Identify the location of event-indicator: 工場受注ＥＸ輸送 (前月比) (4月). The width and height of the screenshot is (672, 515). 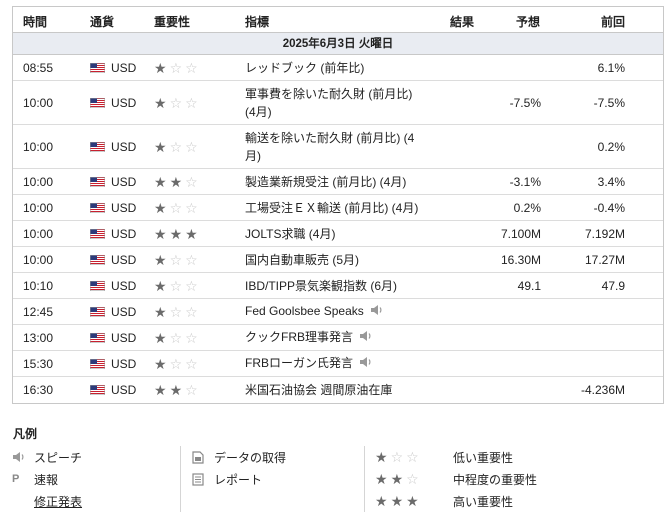
(335, 207).